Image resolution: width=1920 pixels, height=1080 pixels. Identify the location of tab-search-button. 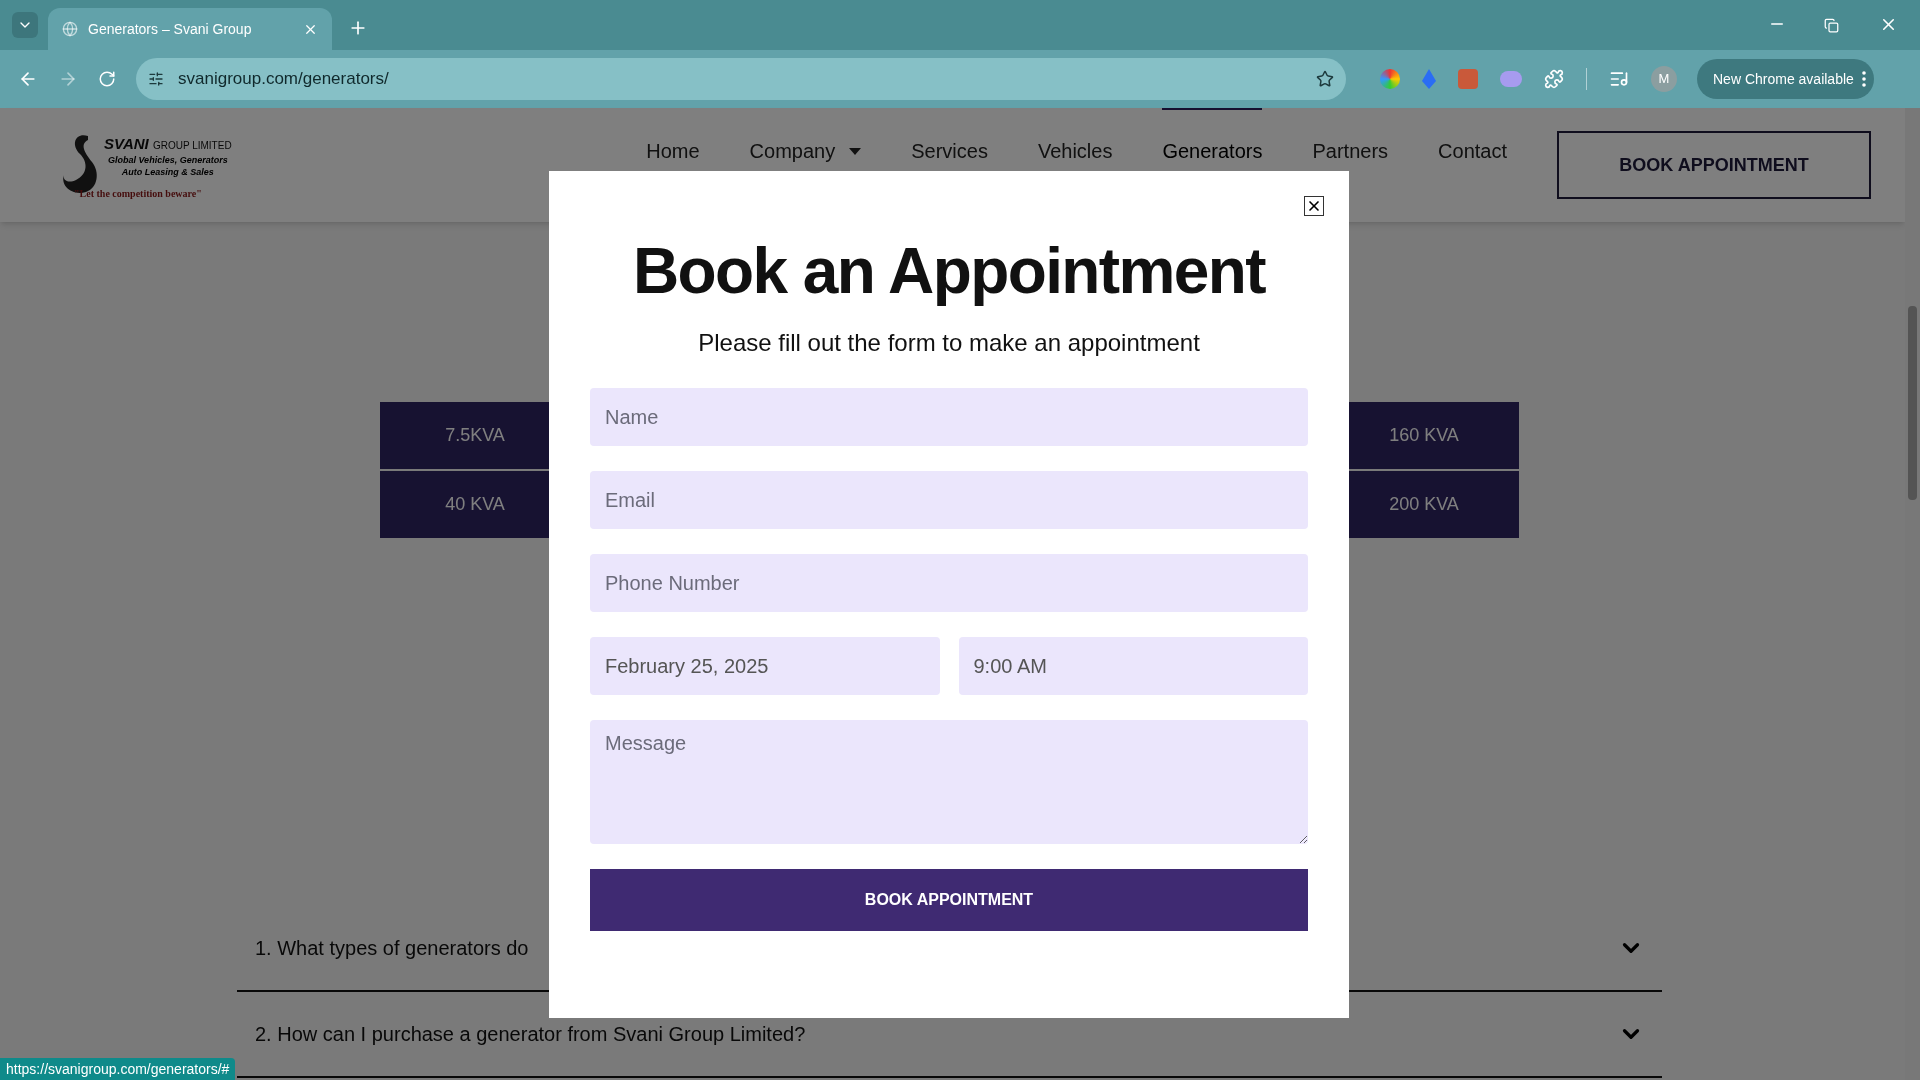
(25, 25).